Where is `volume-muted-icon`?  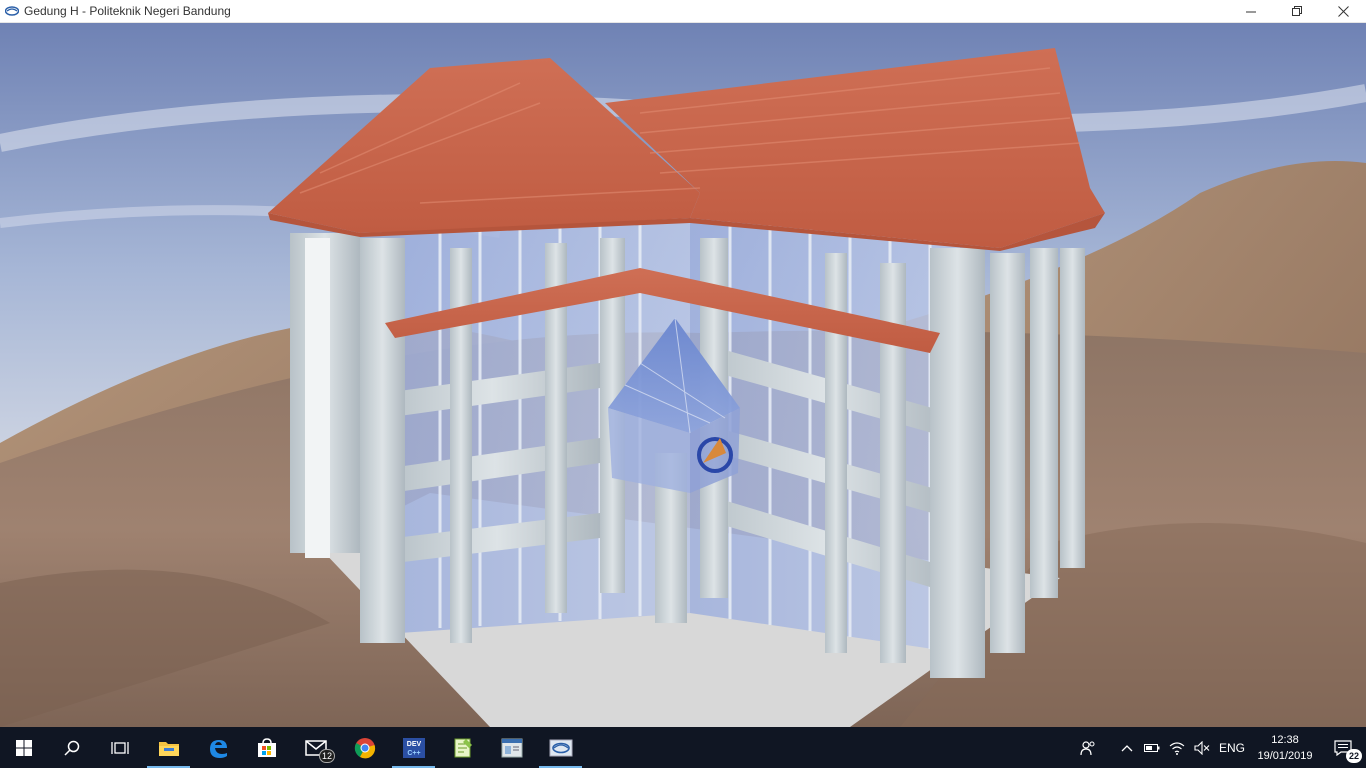 volume-muted-icon is located at coordinates (1201, 747).